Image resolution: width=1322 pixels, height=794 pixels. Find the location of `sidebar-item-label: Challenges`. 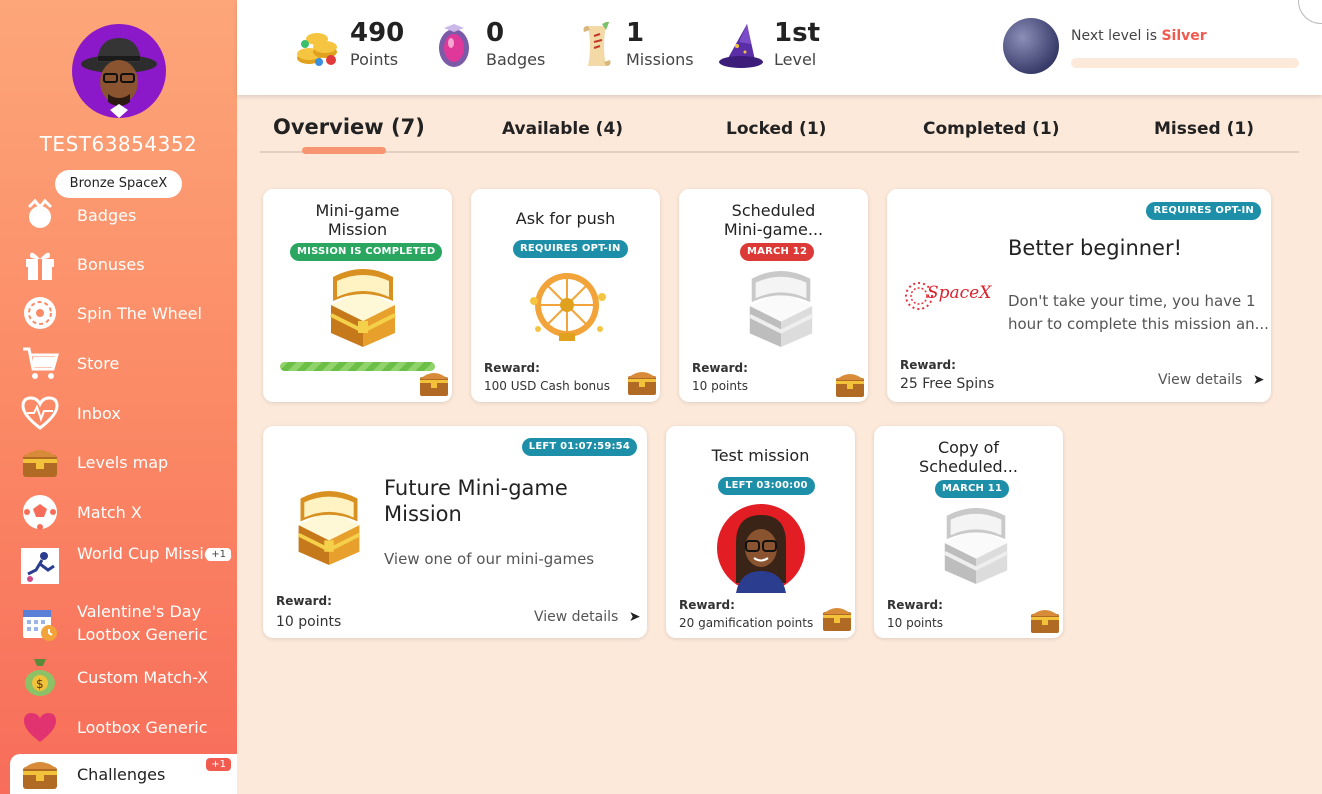

sidebar-item-label: Challenges is located at coordinates (121, 774).